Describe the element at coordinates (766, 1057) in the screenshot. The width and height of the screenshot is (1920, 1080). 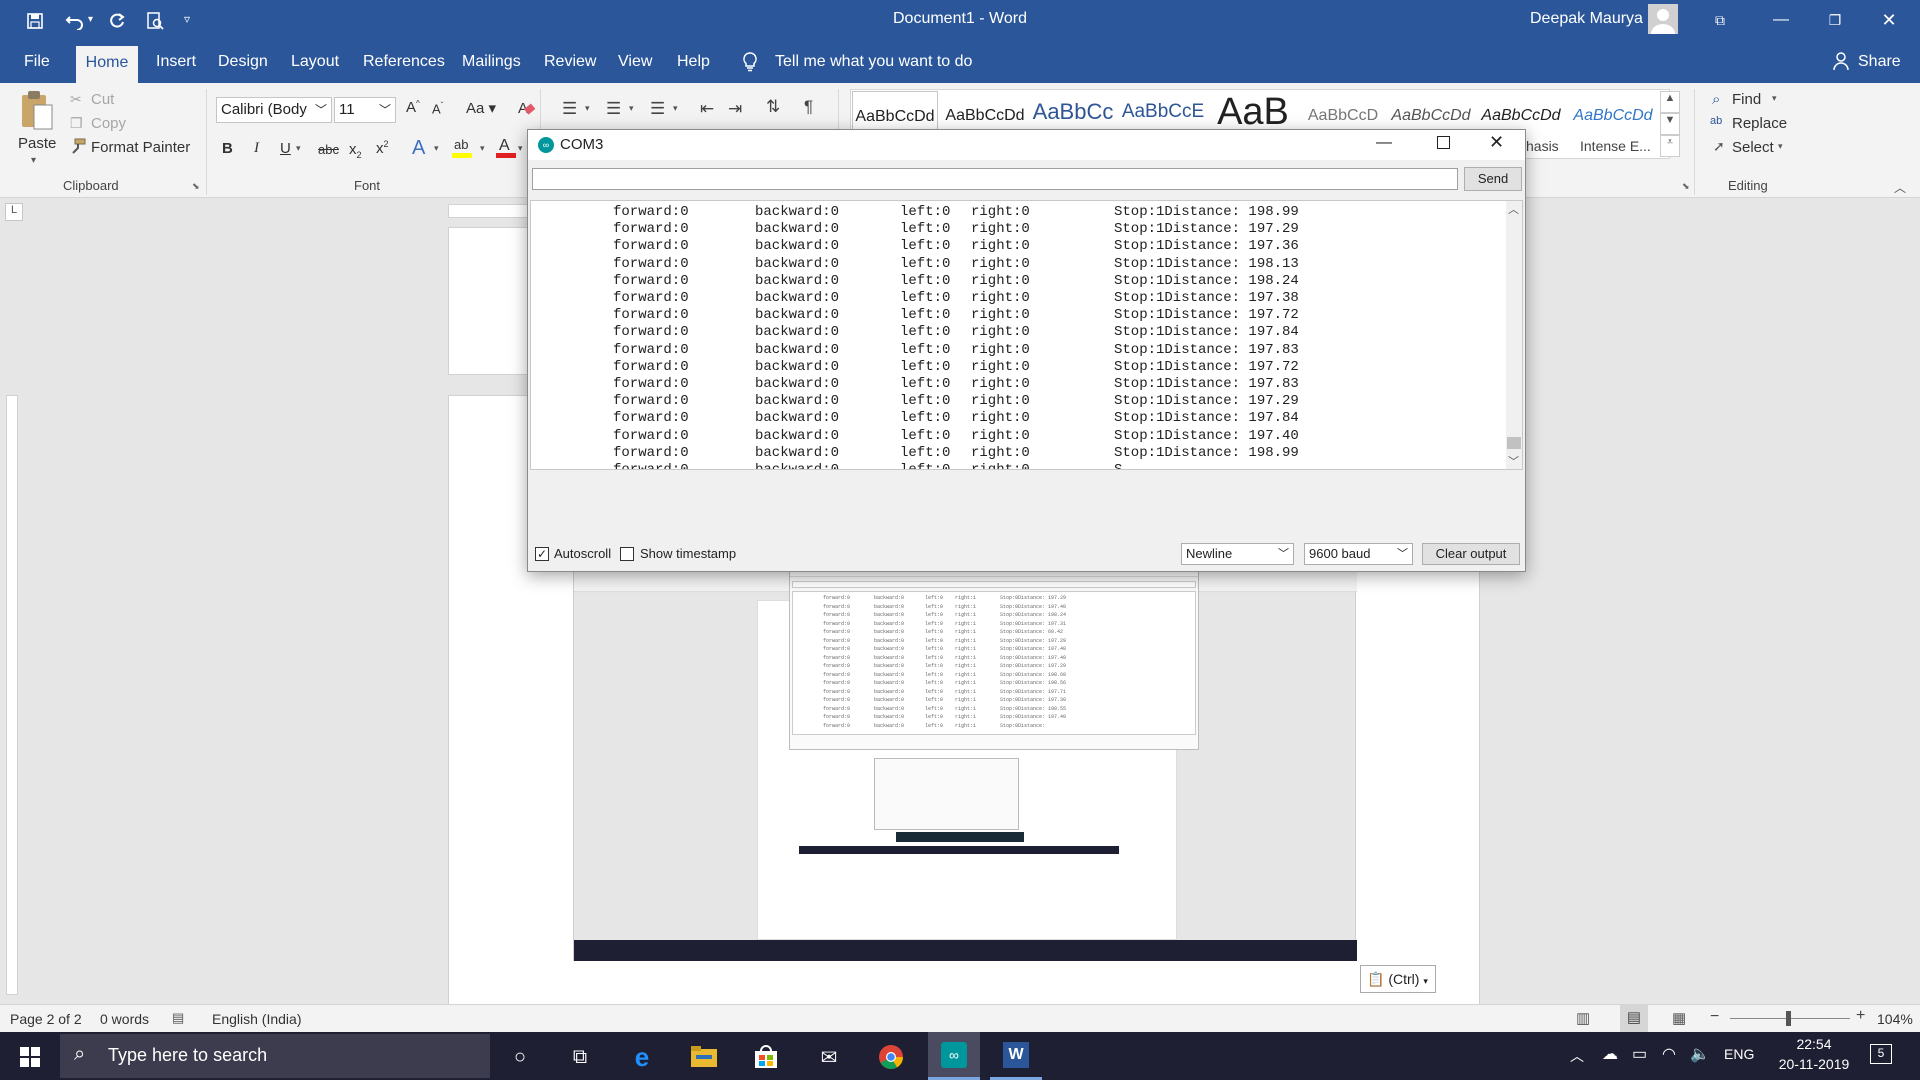
I see `store-icon` at that location.